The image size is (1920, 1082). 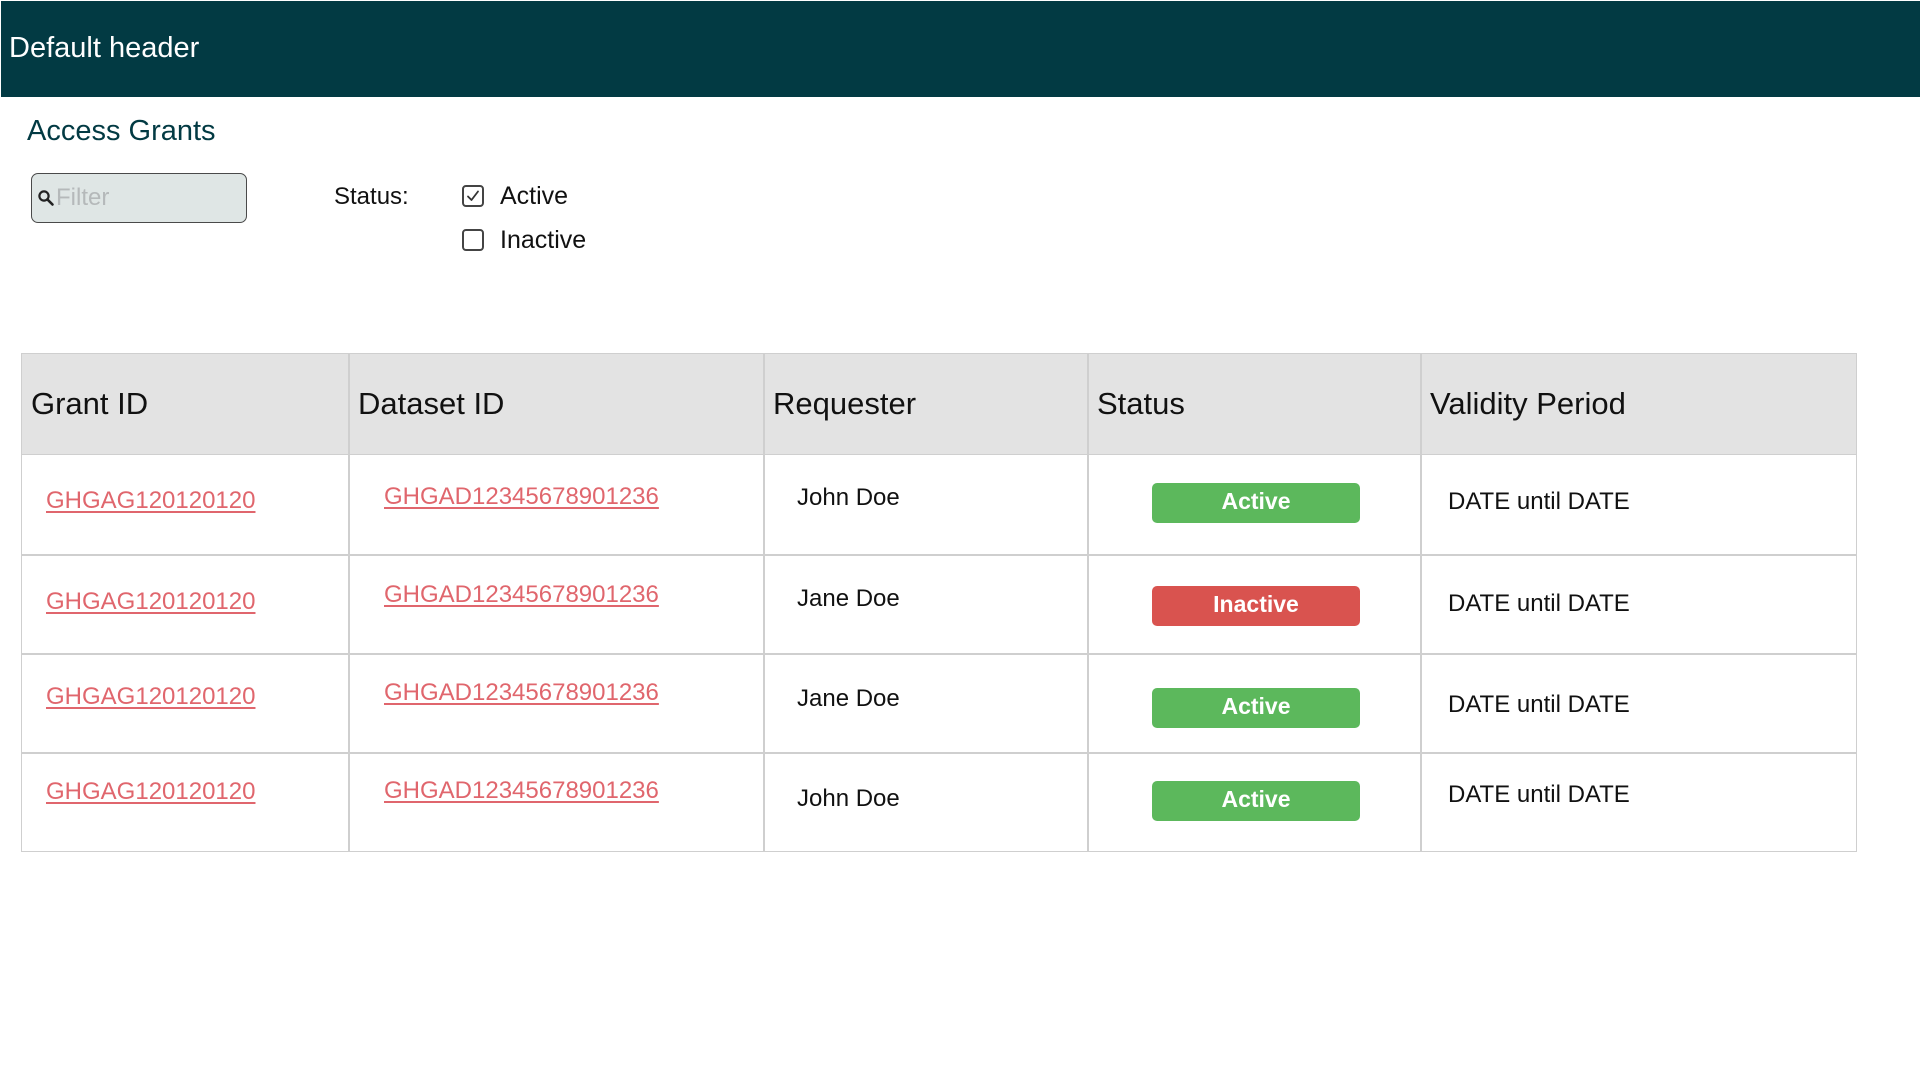 What do you see at coordinates (1256, 606) in the screenshot?
I see `status-badge: Inactive` at bounding box center [1256, 606].